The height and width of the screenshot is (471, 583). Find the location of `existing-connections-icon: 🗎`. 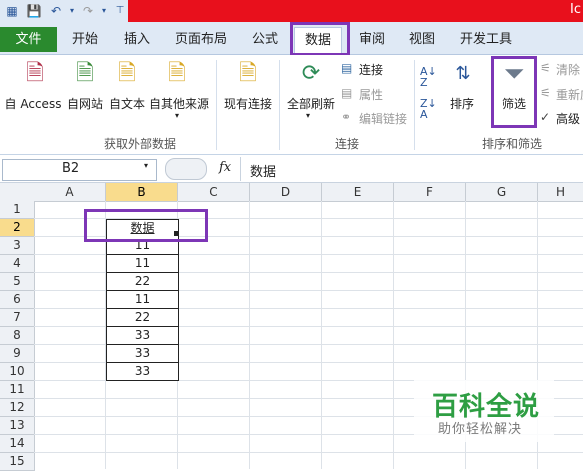

existing-connections-icon: 🗎 is located at coordinates (248, 73).